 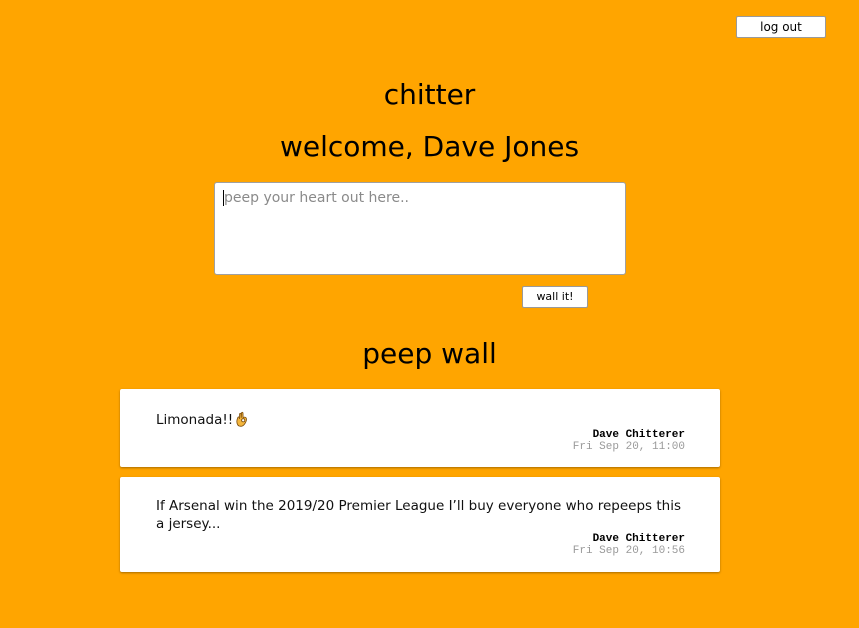 I want to click on peep-input, so click(x=420, y=228).